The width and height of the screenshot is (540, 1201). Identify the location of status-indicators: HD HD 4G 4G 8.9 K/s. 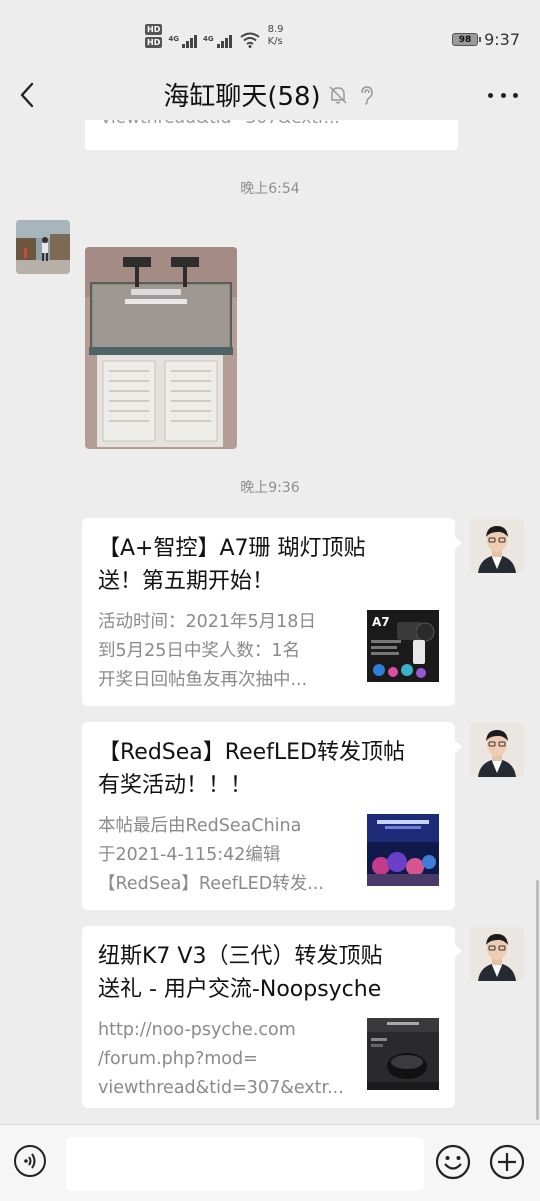
(214, 36).